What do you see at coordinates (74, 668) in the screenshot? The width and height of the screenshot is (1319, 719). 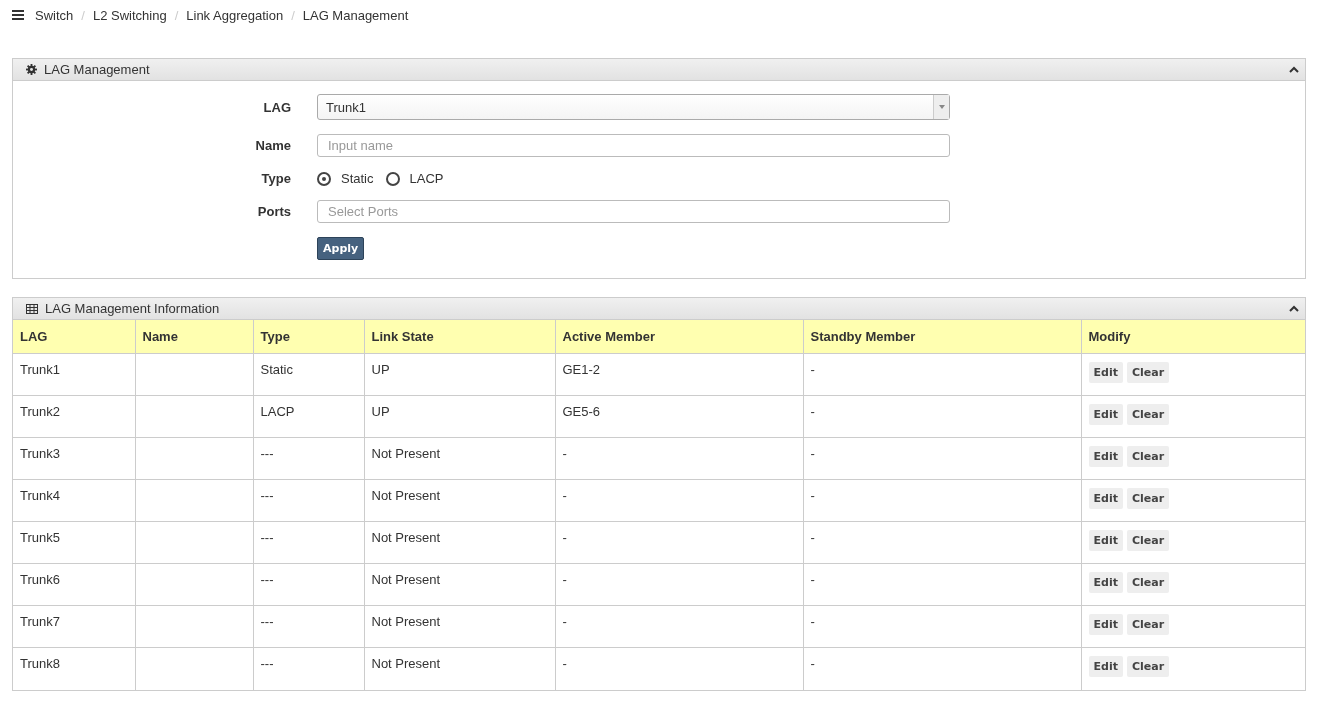 I see `table-cell: Trunk8` at bounding box center [74, 668].